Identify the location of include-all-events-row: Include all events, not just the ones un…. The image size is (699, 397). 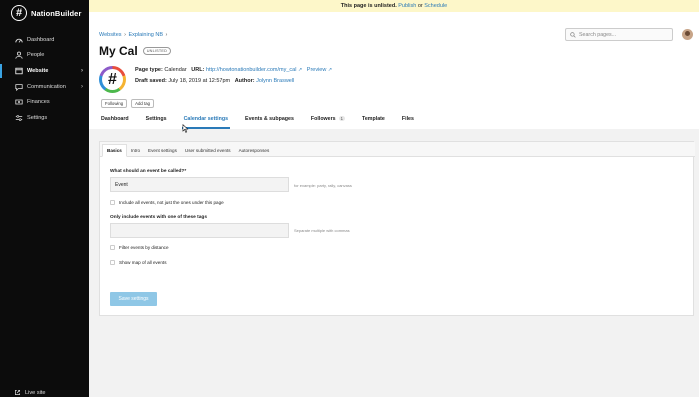
(167, 202).